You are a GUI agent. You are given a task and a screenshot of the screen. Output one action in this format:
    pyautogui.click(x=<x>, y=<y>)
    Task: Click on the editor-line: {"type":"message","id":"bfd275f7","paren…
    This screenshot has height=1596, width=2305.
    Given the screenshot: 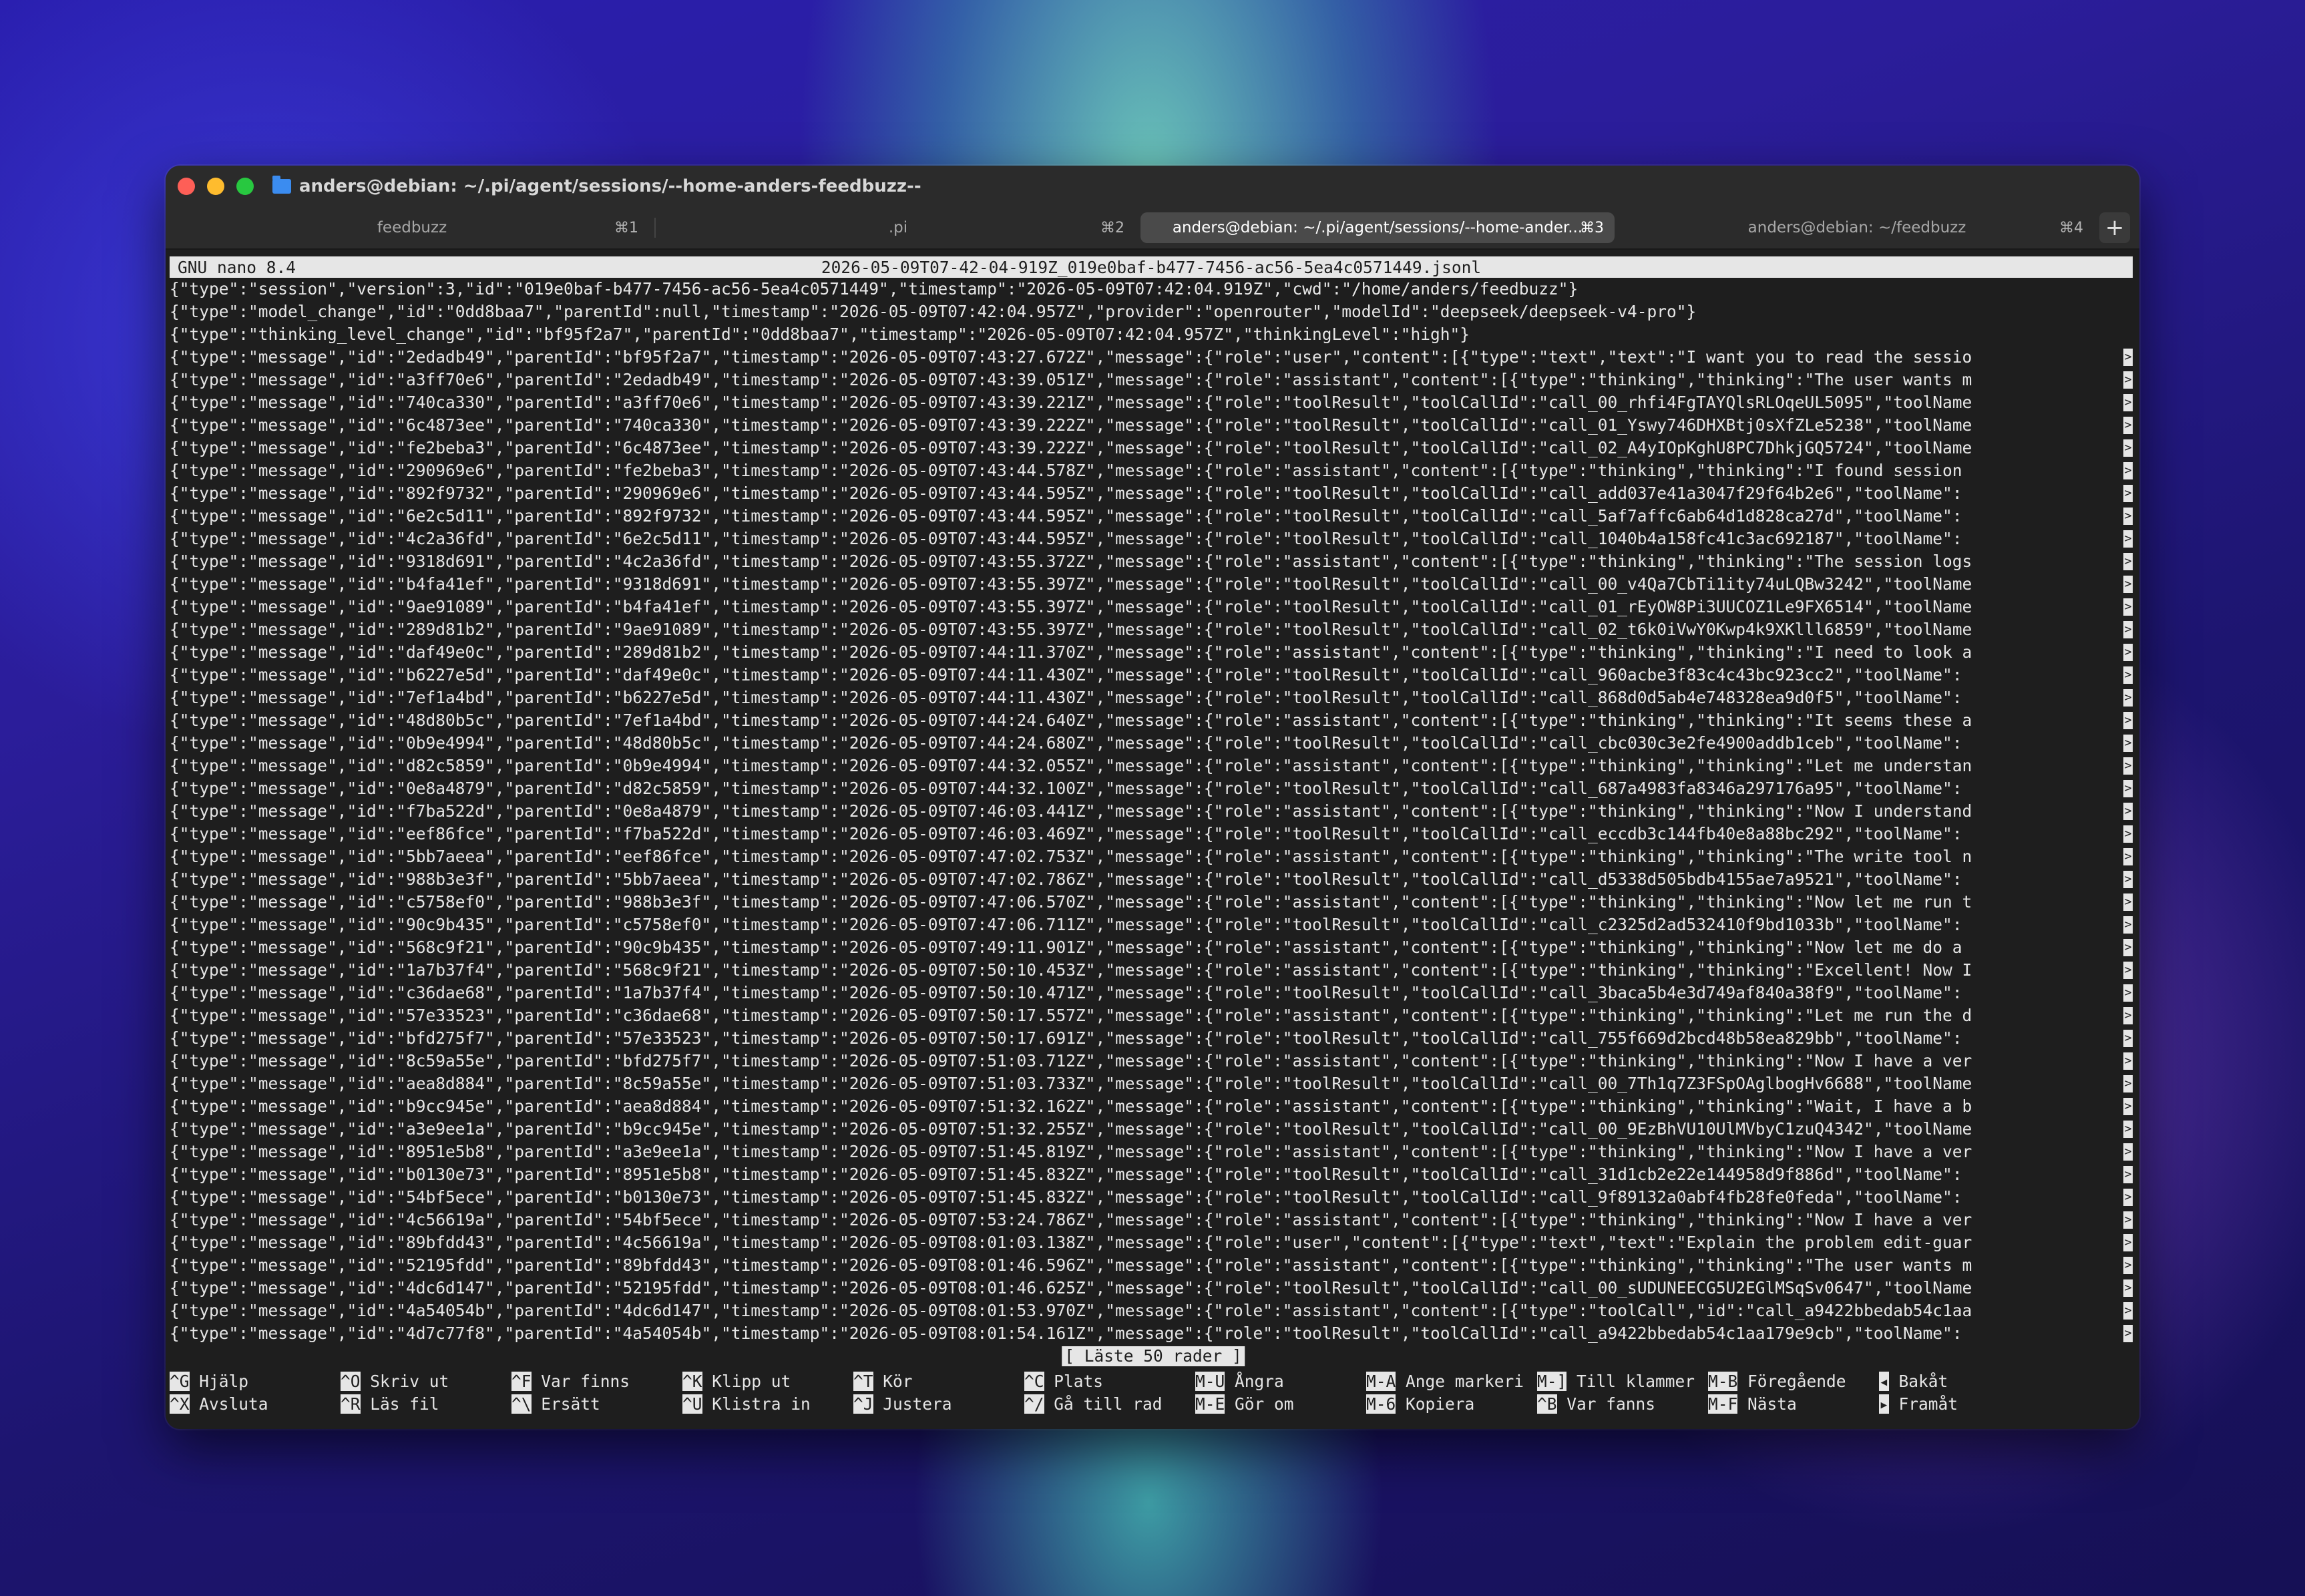 What is the action you would take?
    pyautogui.click(x=1151, y=1039)
    